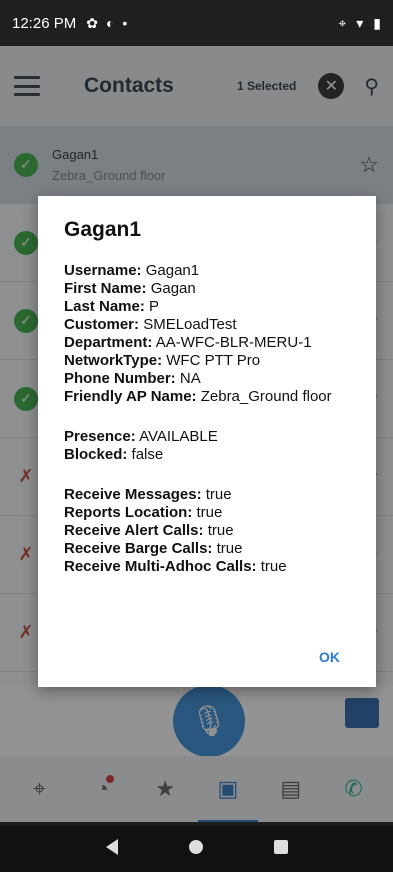 This screenshot has height=872, width=393. What do you see at coordinates (196, 23) in the screenshot?
I see `status-bar: 12:26 PM ✿ ◐ • ⌖ ▾ ▮` at bounding box center [196, 23].